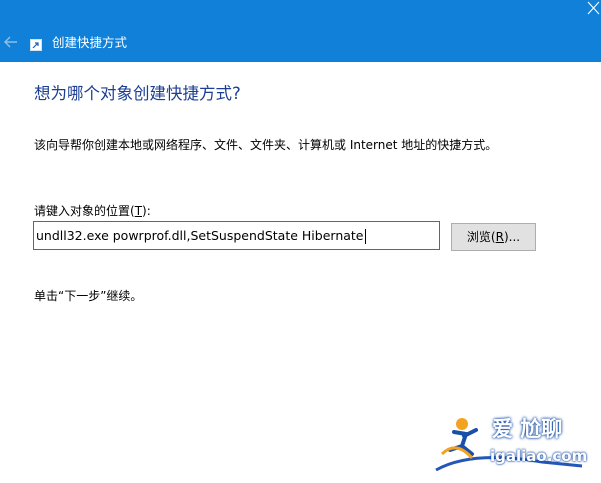  I want to click on browse-label-accel: R, so click(499, 237).